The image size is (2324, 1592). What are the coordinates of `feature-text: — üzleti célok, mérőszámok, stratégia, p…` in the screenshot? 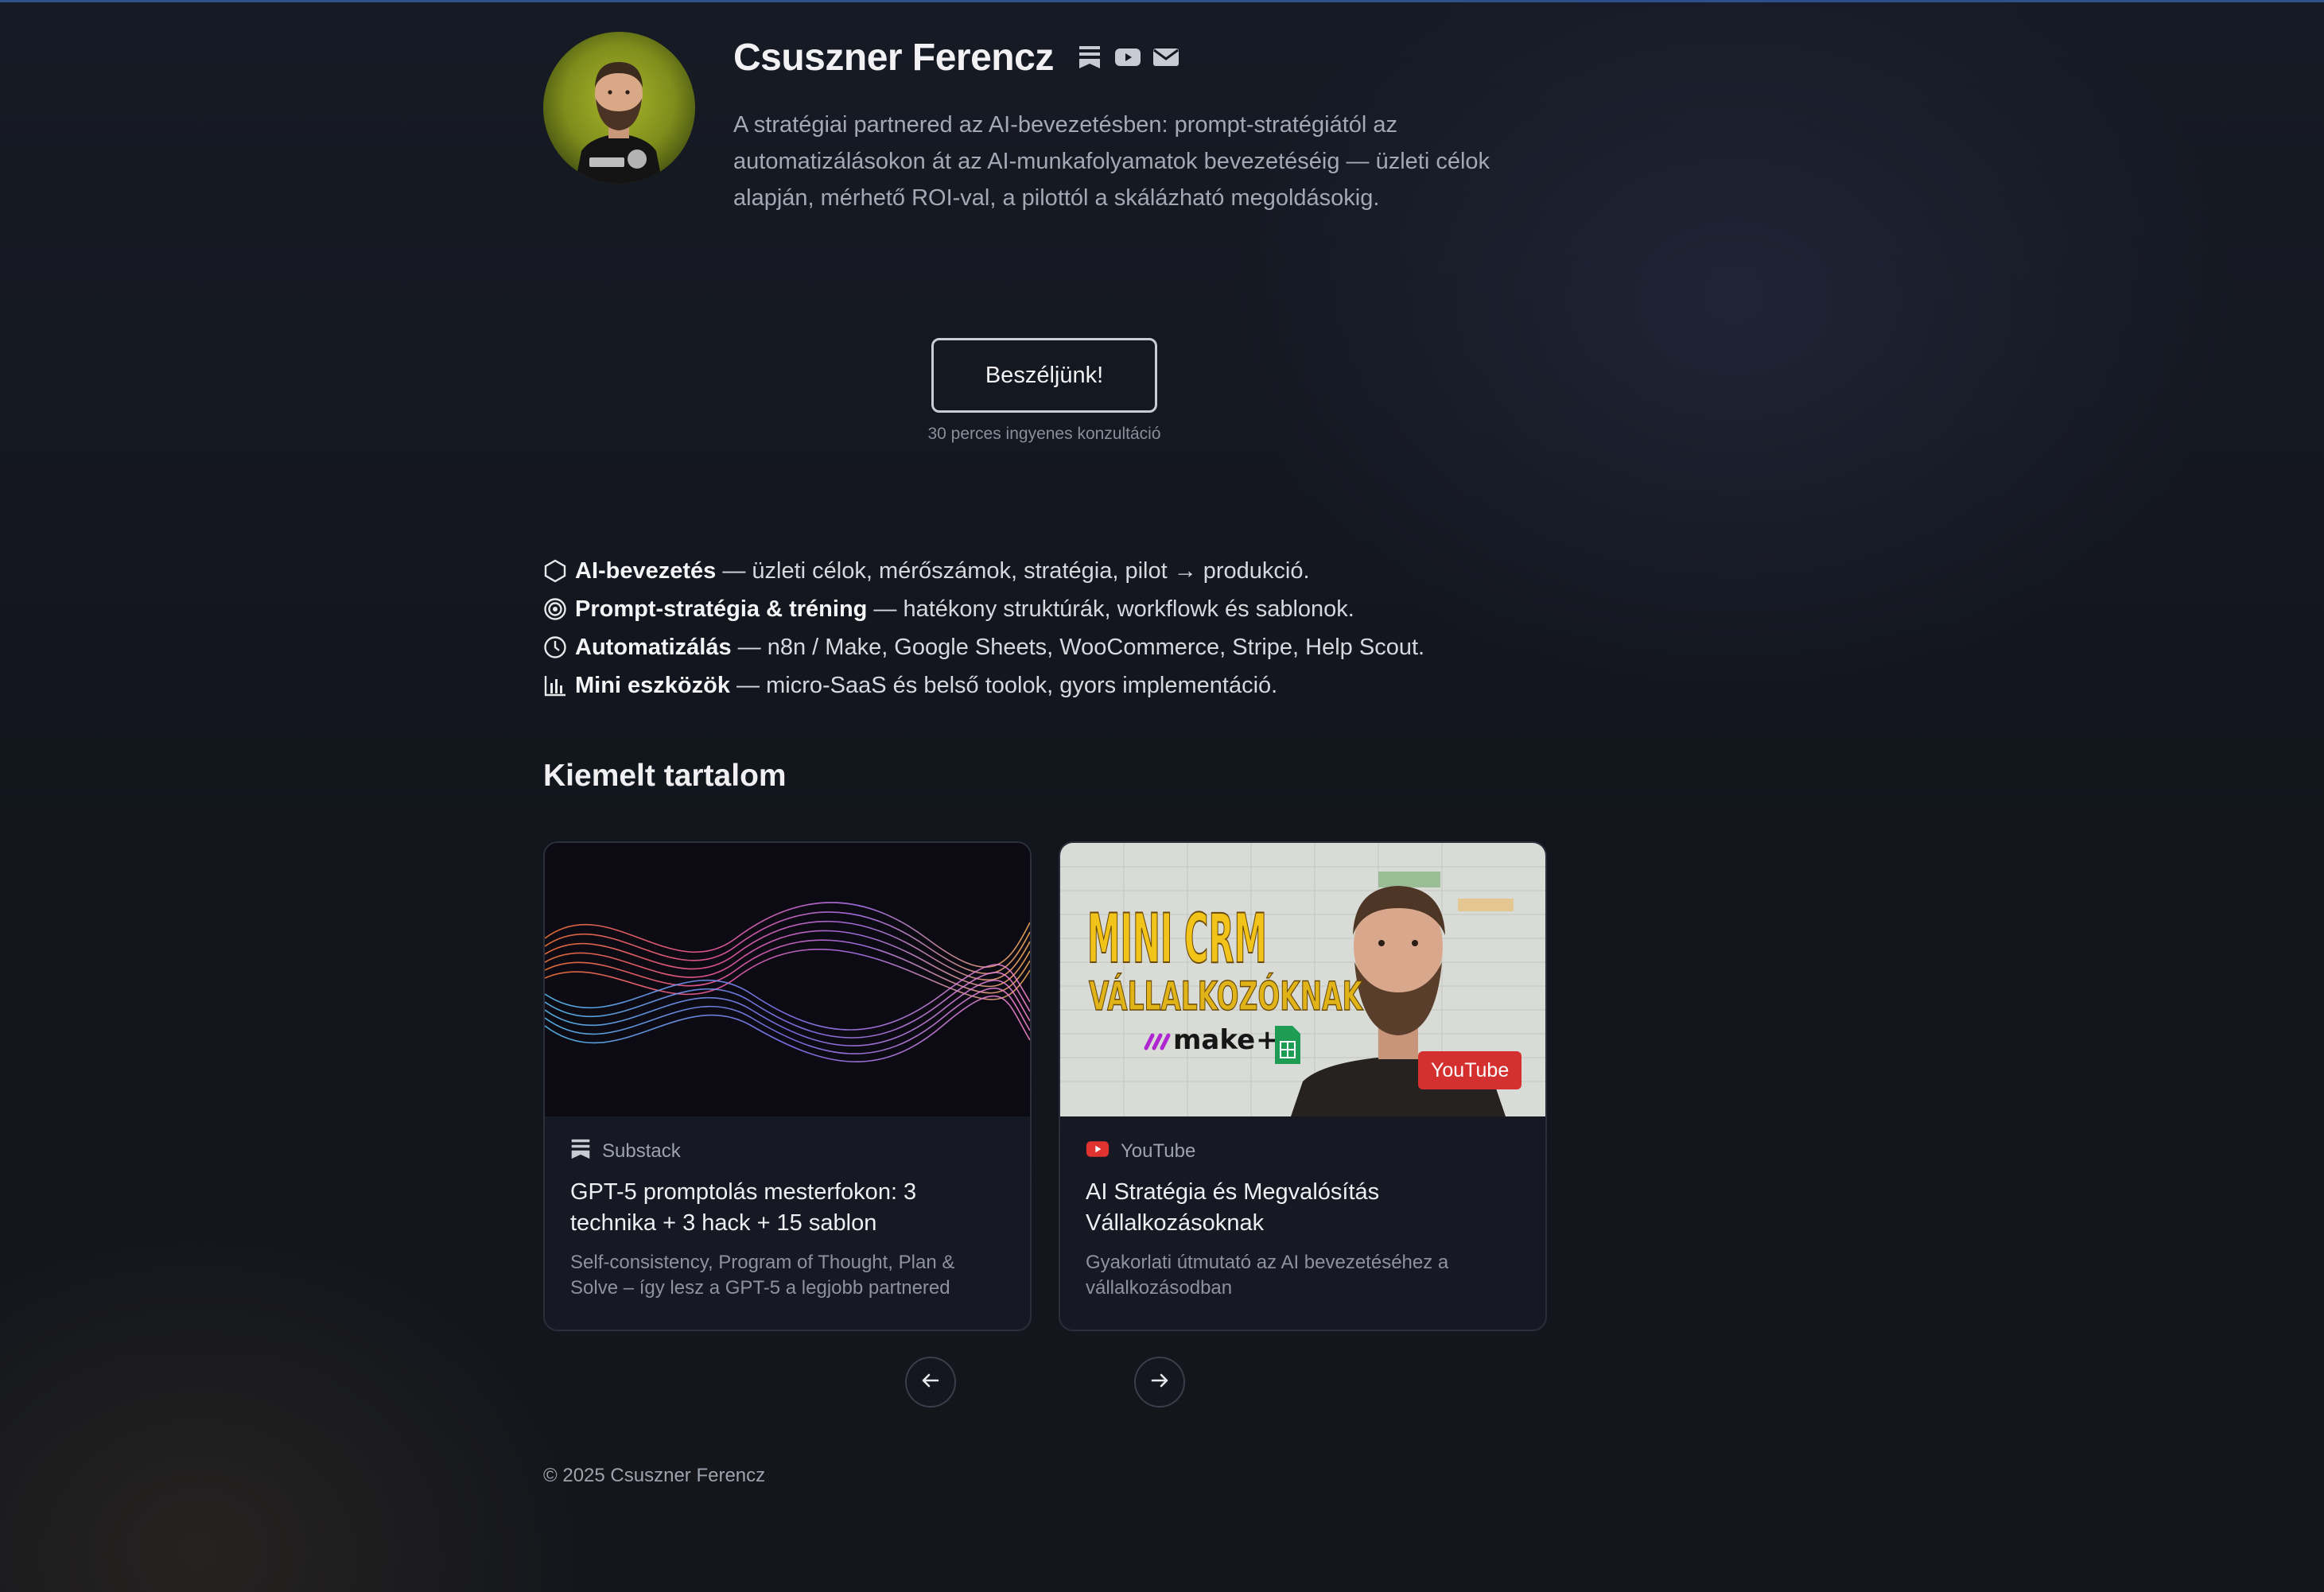 It's located at (1013, 571).